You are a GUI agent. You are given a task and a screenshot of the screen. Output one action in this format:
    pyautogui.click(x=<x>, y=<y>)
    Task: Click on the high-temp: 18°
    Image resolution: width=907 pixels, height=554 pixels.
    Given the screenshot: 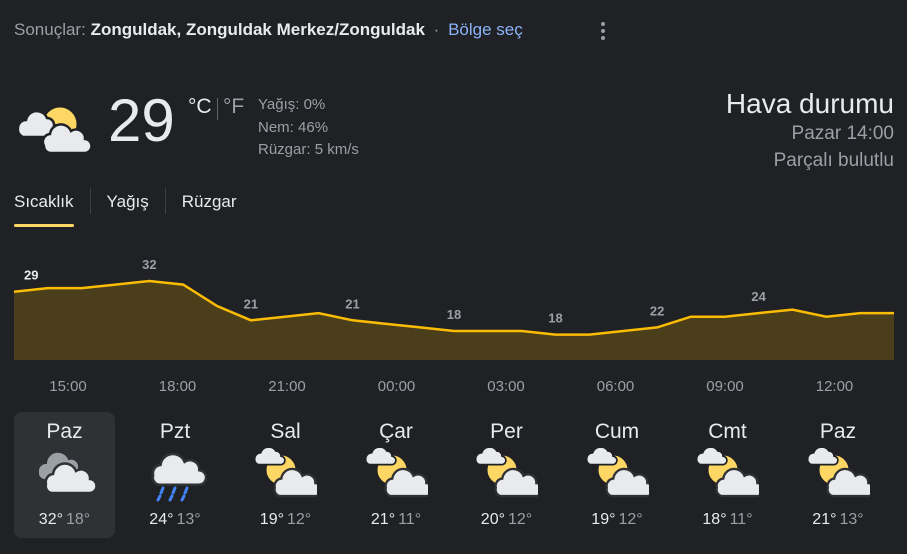 What is the action you would take?
    pyautogui.click(x=714, y=519)
    